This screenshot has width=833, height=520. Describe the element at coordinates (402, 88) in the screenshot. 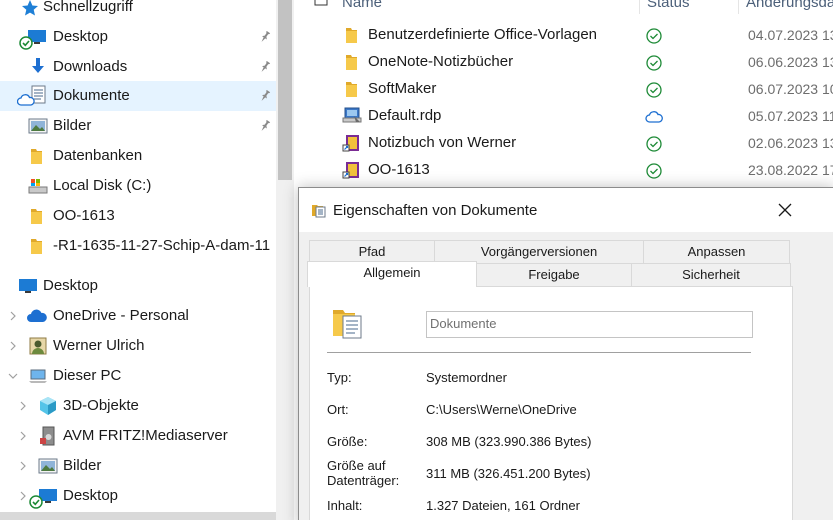

I see `file-name: SoftMaker` at that location.